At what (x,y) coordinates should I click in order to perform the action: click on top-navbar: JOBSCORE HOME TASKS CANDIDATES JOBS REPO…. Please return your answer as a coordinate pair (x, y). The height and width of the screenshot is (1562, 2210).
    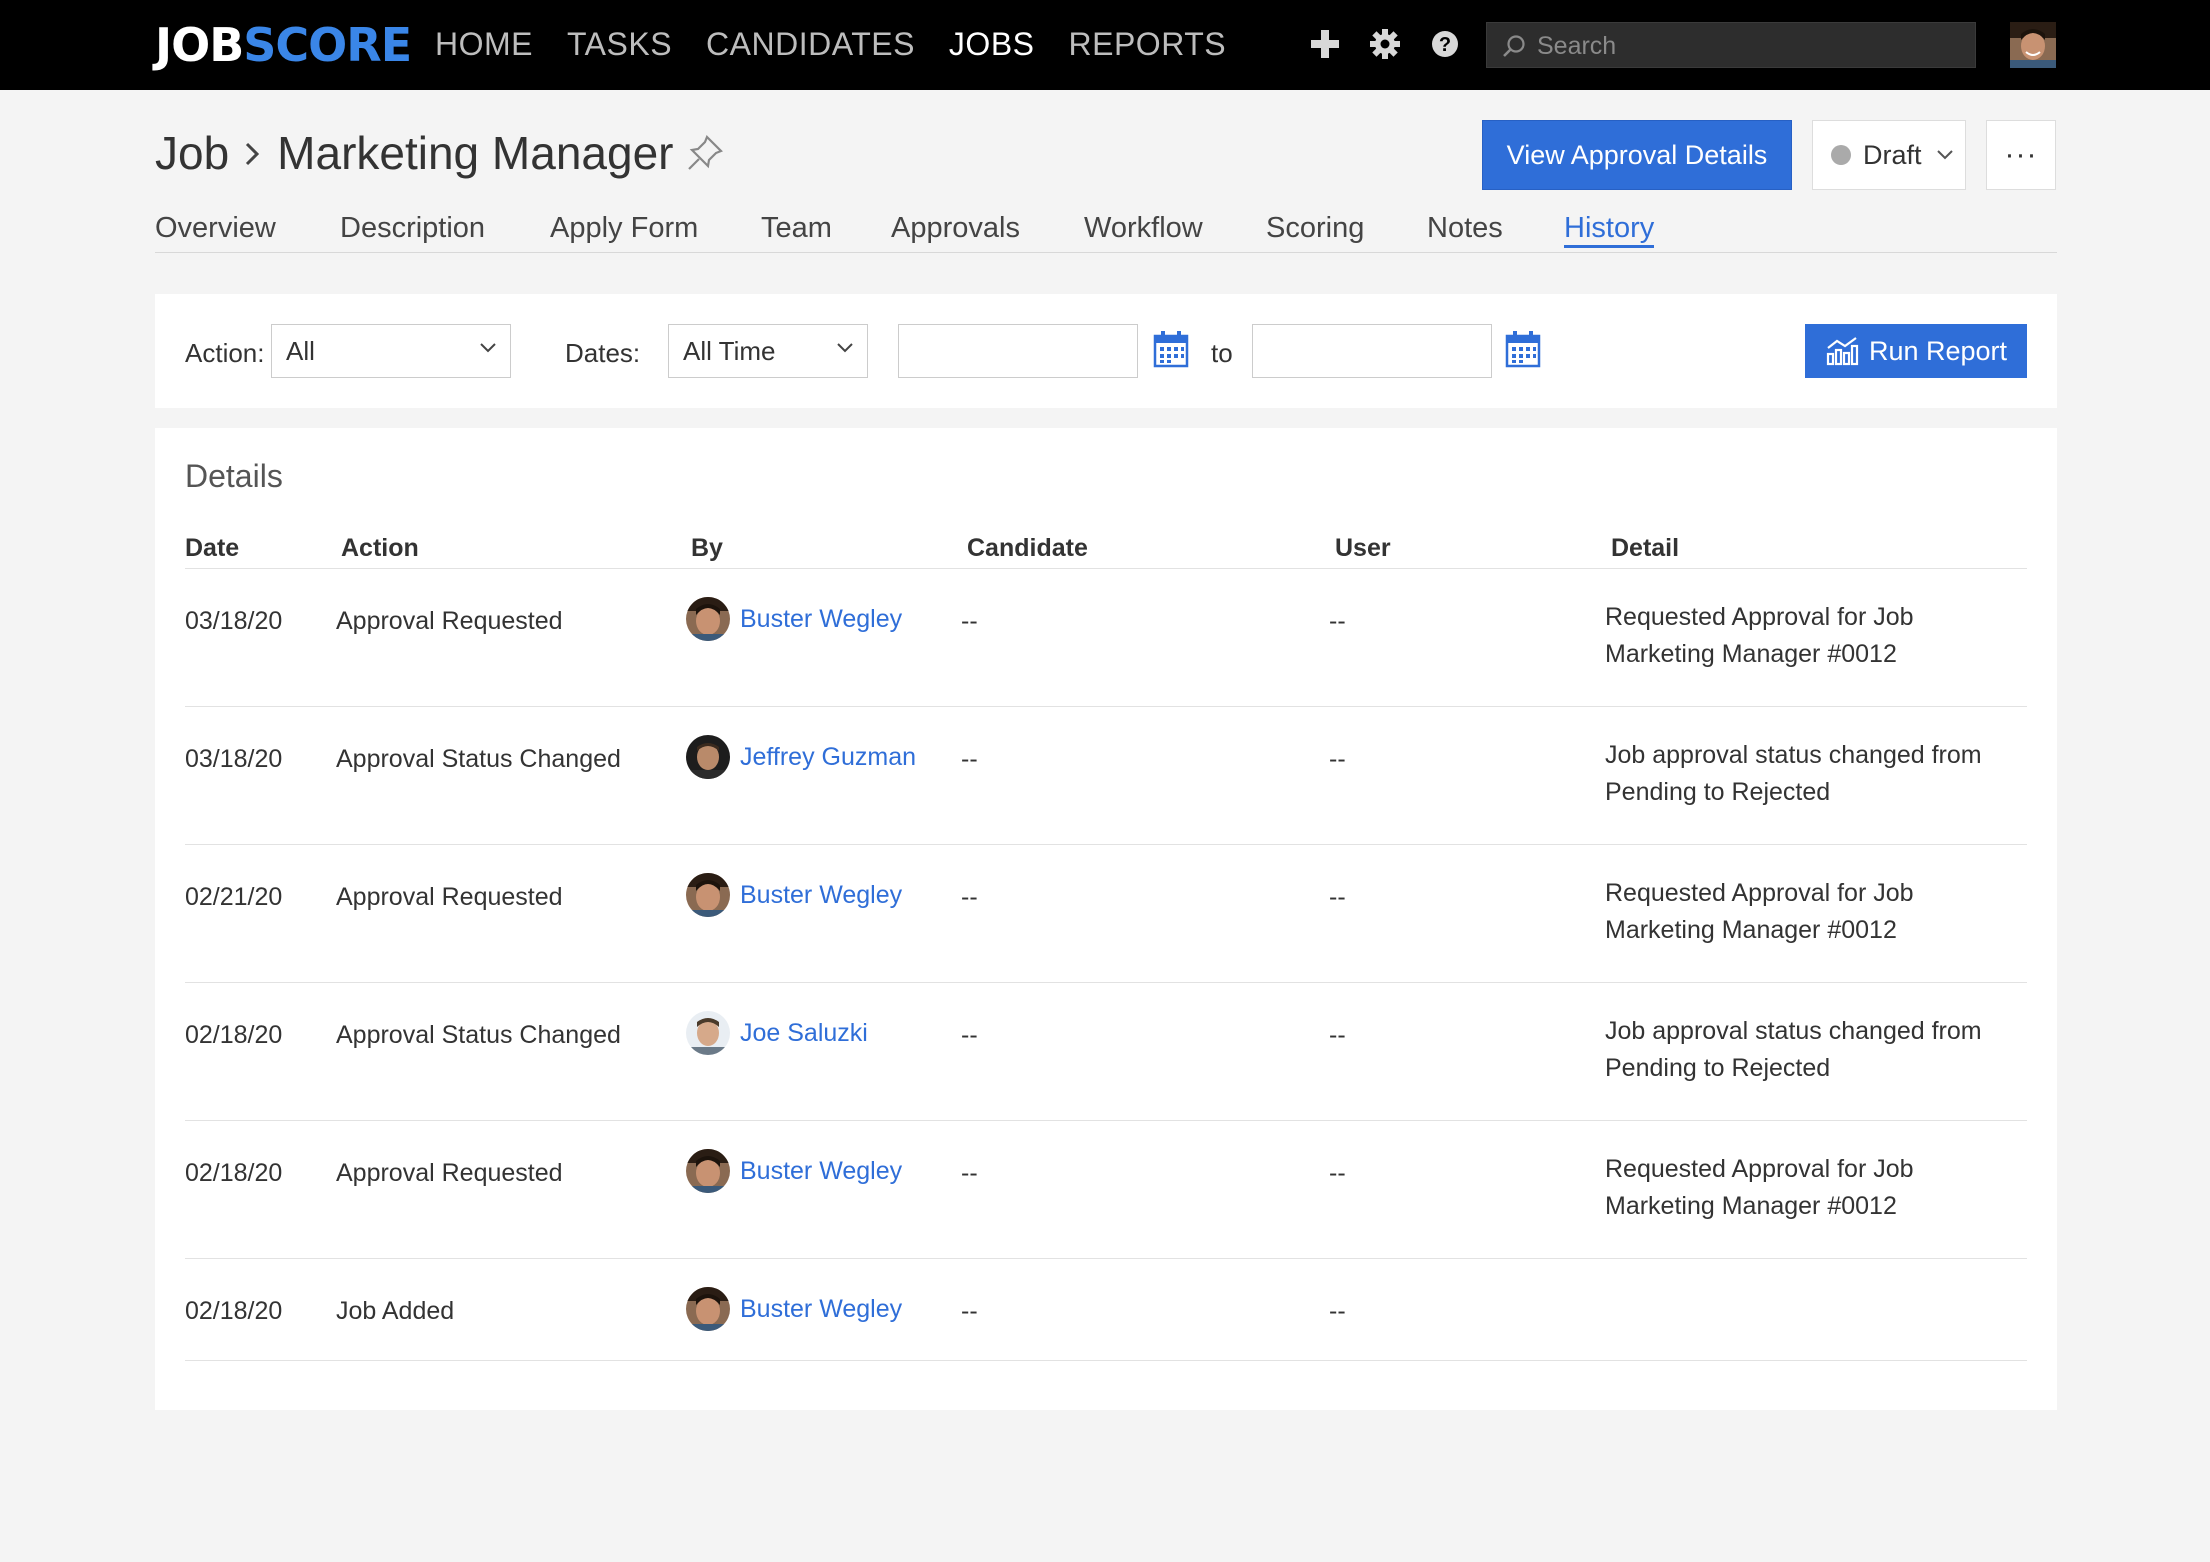
    Looking at the image, I should click on (1105, 45).